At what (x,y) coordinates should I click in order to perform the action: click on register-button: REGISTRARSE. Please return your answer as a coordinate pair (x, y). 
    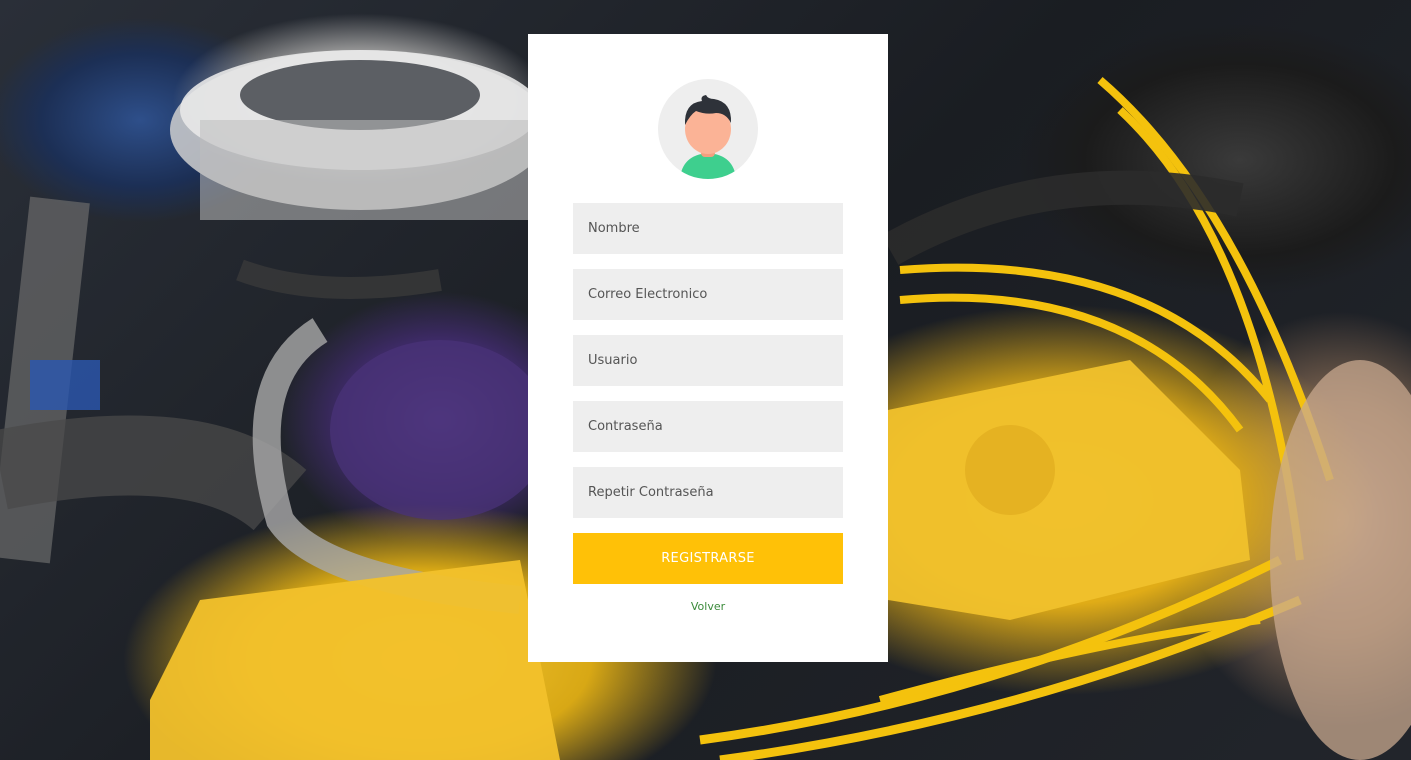
    Looking at the image, I should click on (708, 558).